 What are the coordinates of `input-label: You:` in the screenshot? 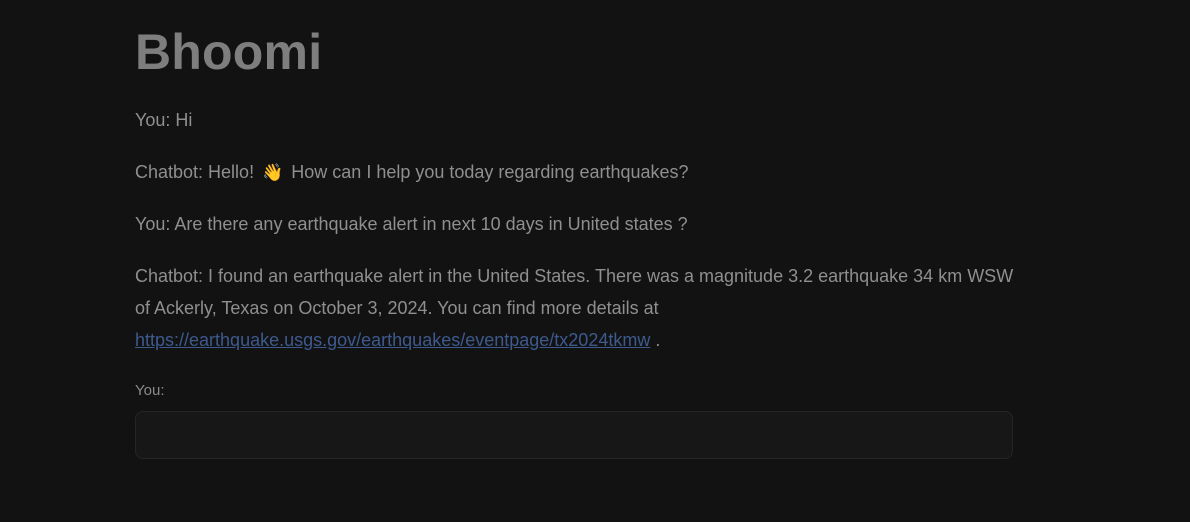 It's located at (150, 390).